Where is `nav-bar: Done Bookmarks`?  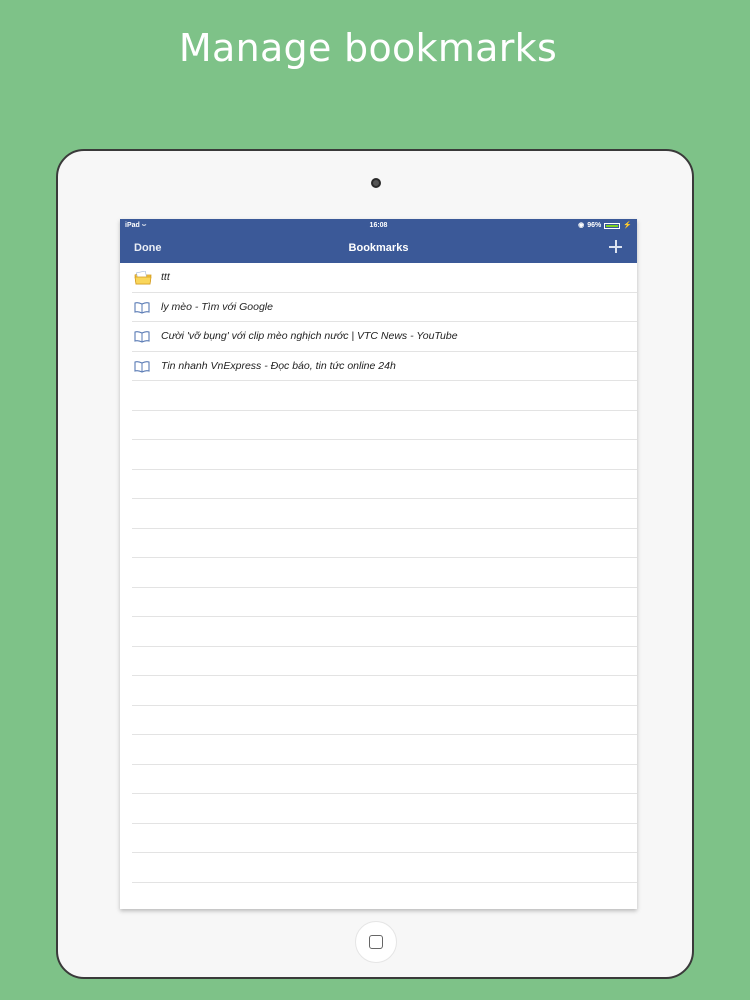
nav-bar: Done Bookmarks is located at coordinates (378, 248).